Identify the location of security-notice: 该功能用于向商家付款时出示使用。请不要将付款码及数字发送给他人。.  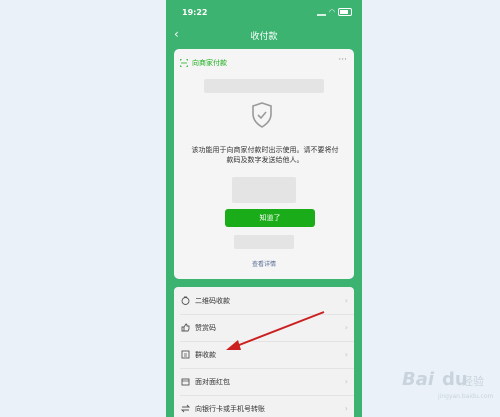
(265, 155).